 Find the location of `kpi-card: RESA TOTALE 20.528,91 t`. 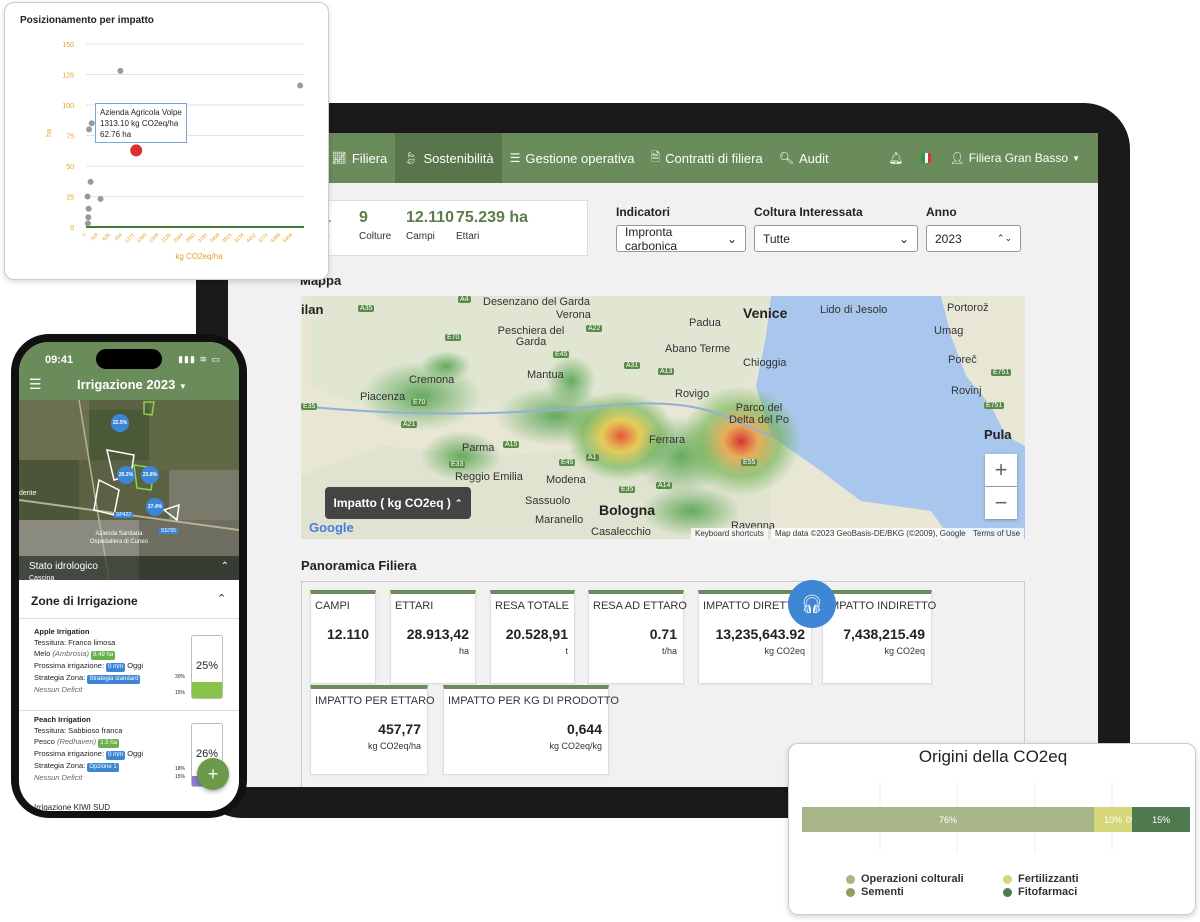

kpi-card: RESA TOTALE 20.528,91 t is located at coordinates (532, 637).